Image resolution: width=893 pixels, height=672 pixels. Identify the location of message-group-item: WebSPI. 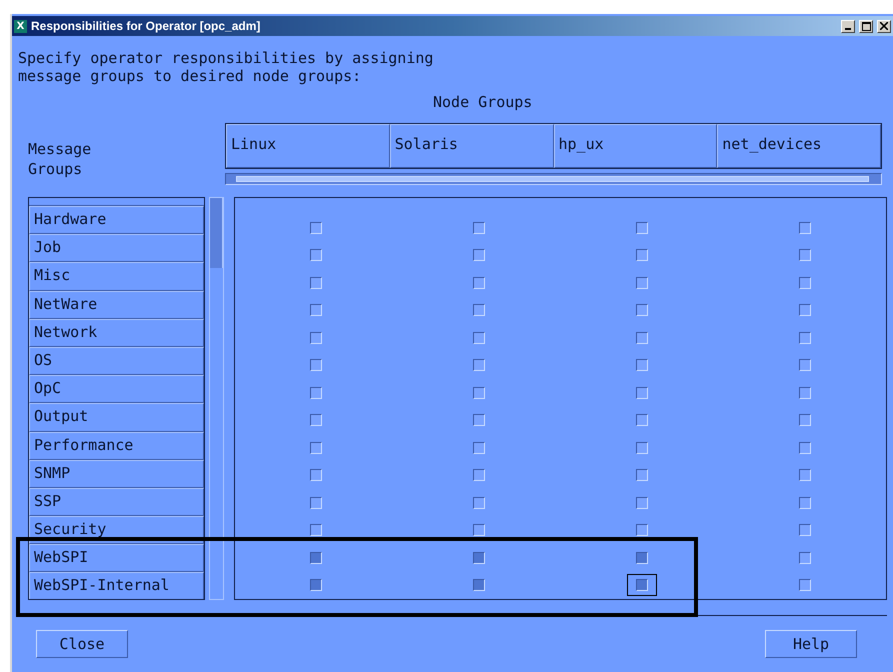
(116, 558).